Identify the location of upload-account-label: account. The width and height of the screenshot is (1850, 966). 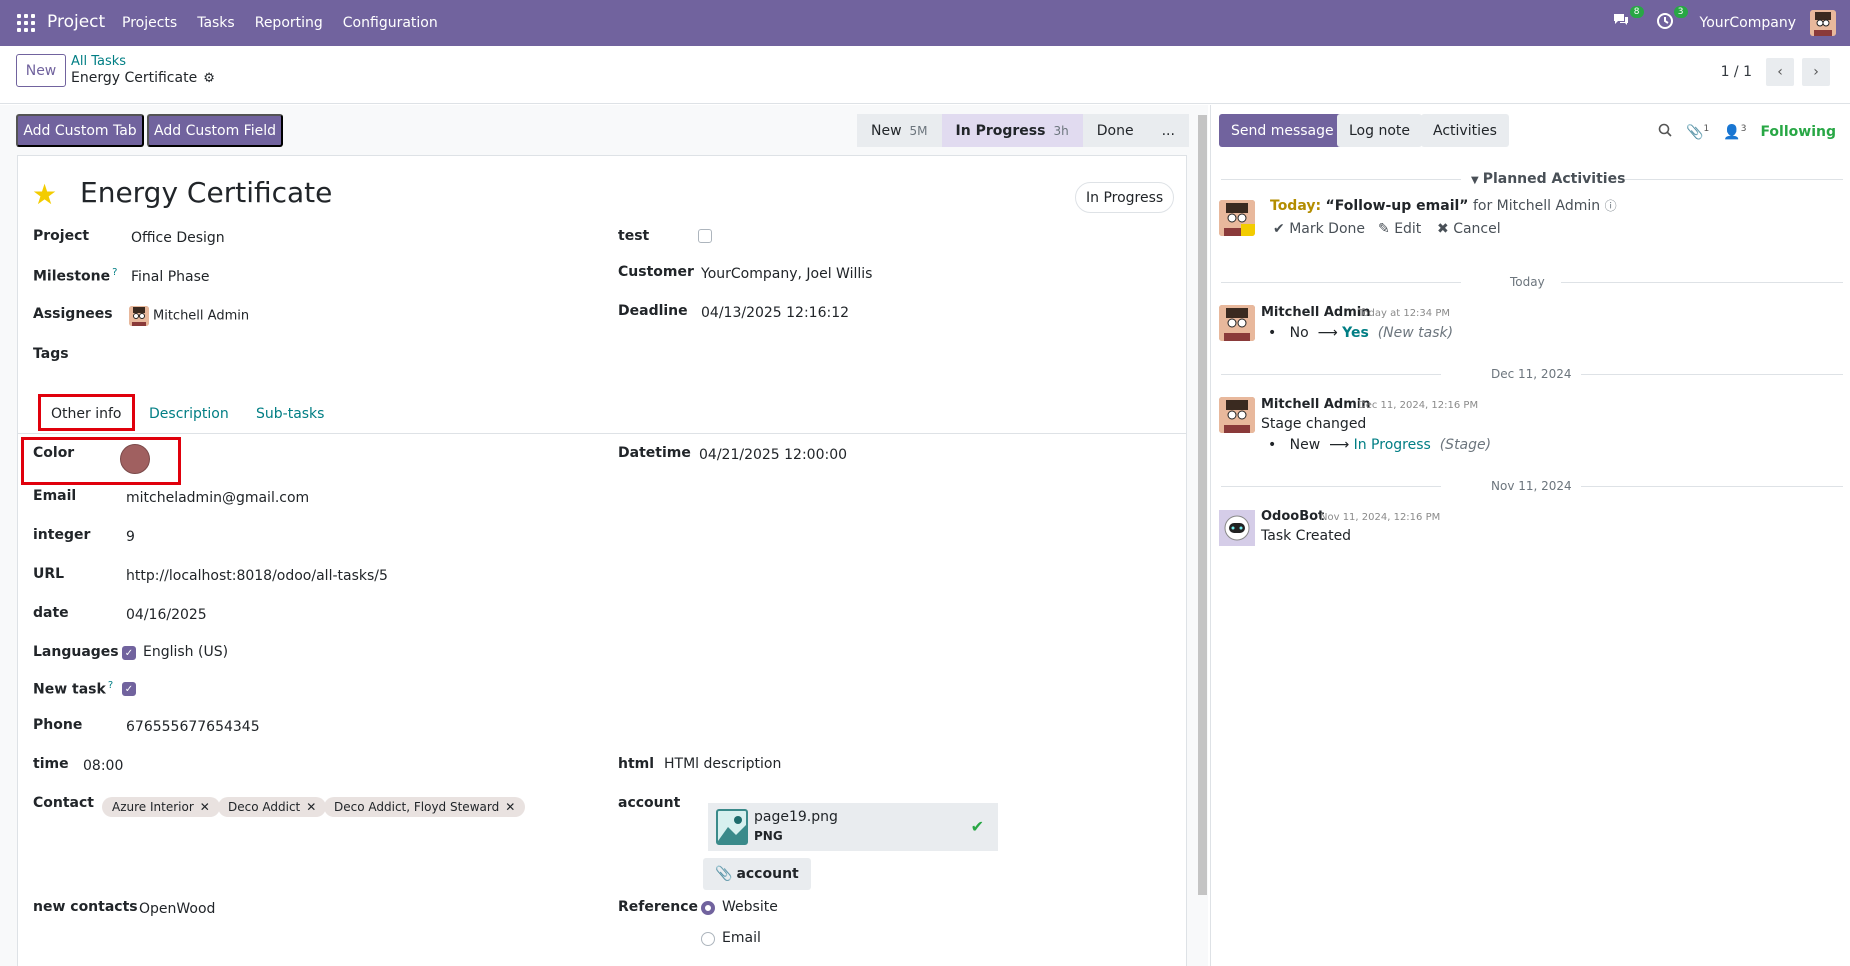
(767, 874).